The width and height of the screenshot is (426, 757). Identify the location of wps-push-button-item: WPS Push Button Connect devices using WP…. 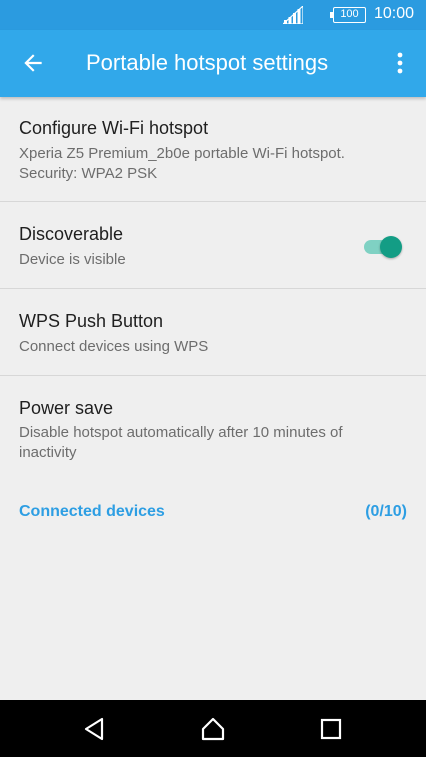
(213, 332).